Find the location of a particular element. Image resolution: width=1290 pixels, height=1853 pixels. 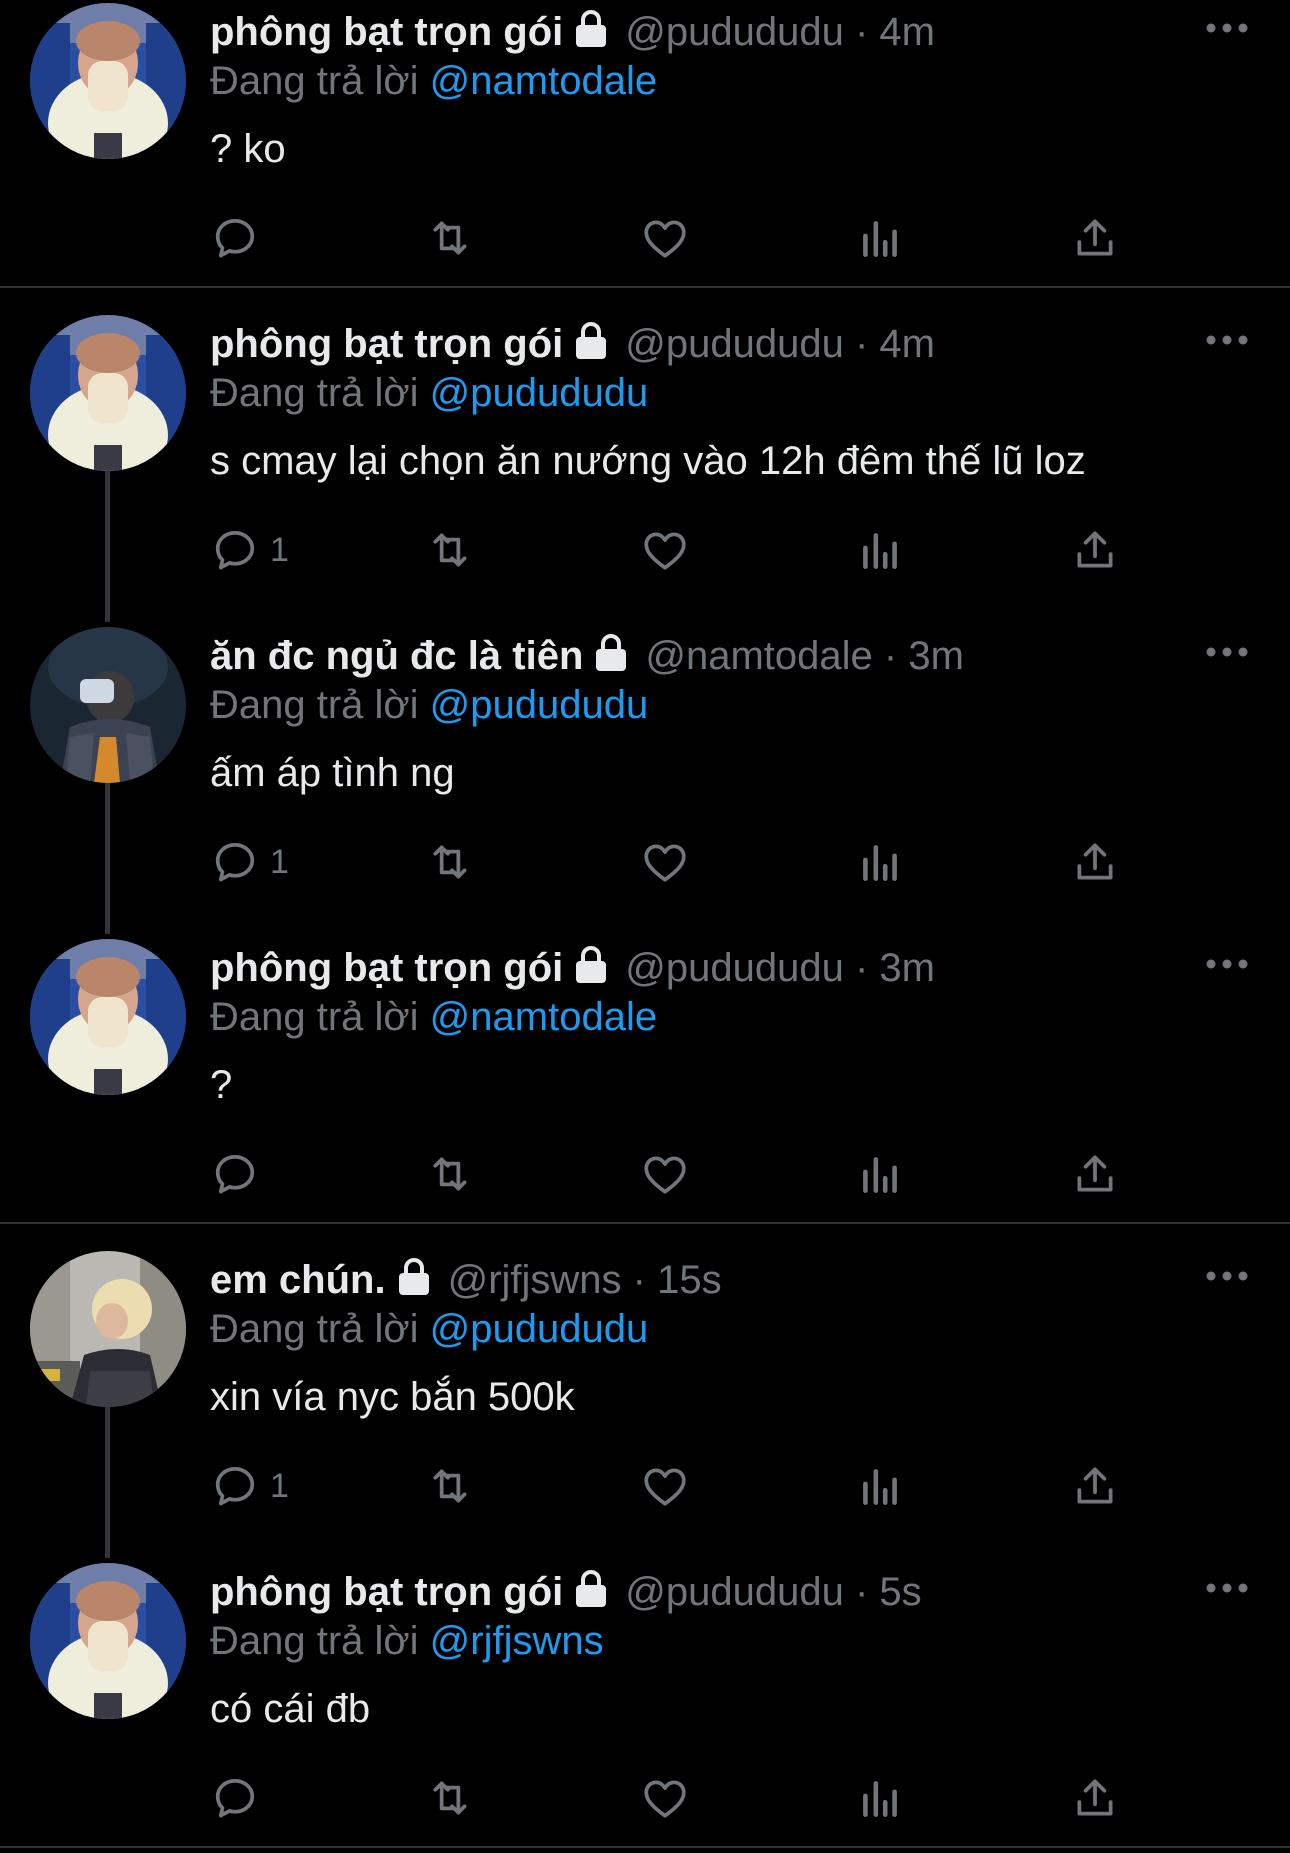

username: @rjfjswns is located at coordinates (535, 1280).